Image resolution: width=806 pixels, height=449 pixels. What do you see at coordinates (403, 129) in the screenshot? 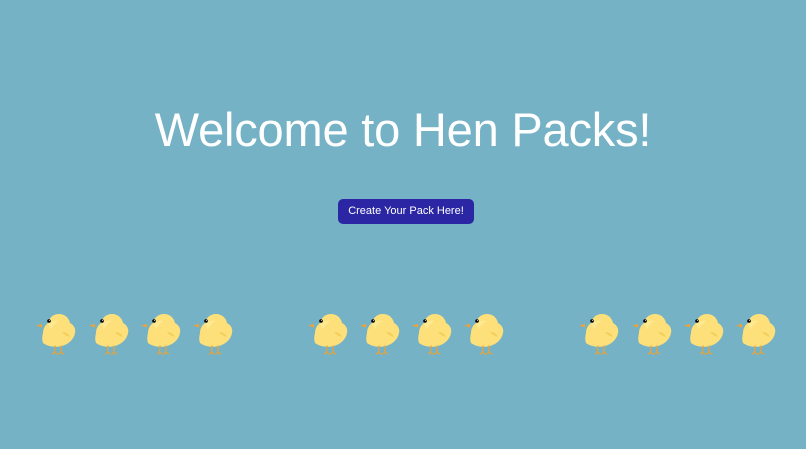
I see `page-title: Welcome to Hen Packs!` at bounding box center [403, 129].